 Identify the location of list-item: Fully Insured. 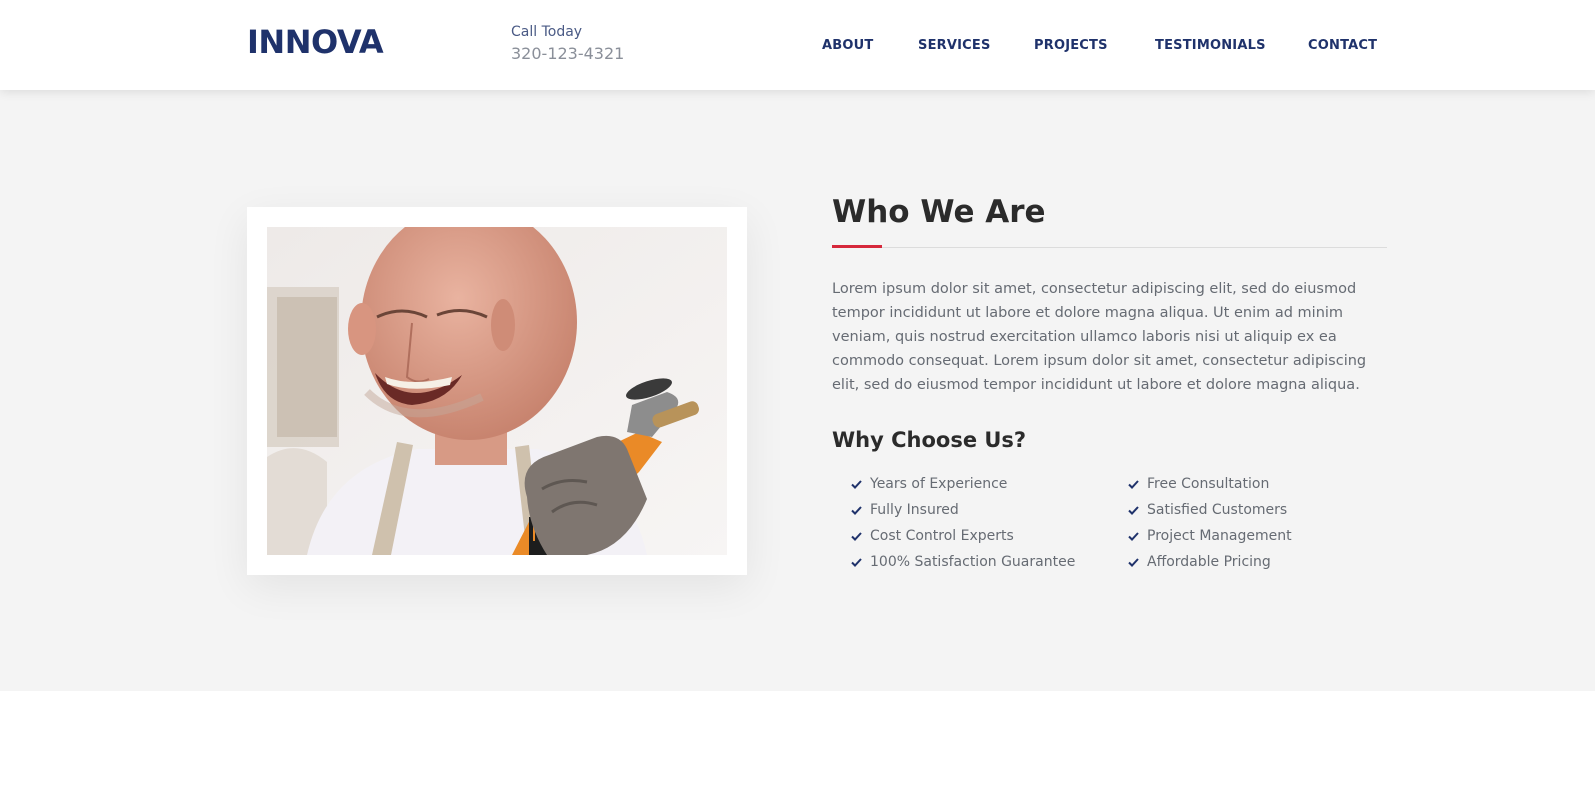
(991, 510).